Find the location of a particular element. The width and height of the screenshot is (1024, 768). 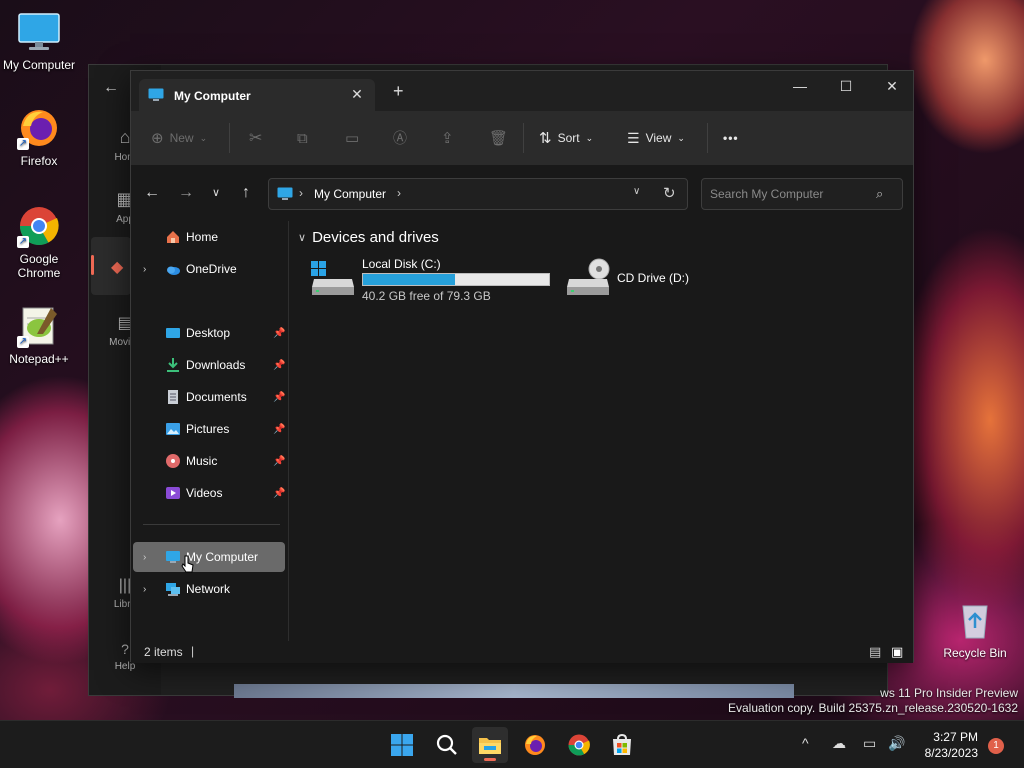

new-tab-button: + is located at coordinates (398, 91).